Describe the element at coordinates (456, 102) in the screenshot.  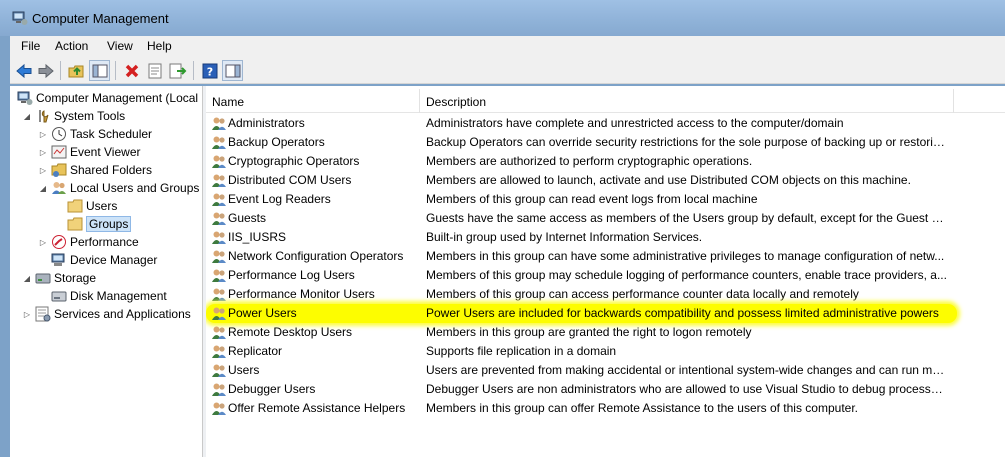
I see `column-header-description: Description` at that location.